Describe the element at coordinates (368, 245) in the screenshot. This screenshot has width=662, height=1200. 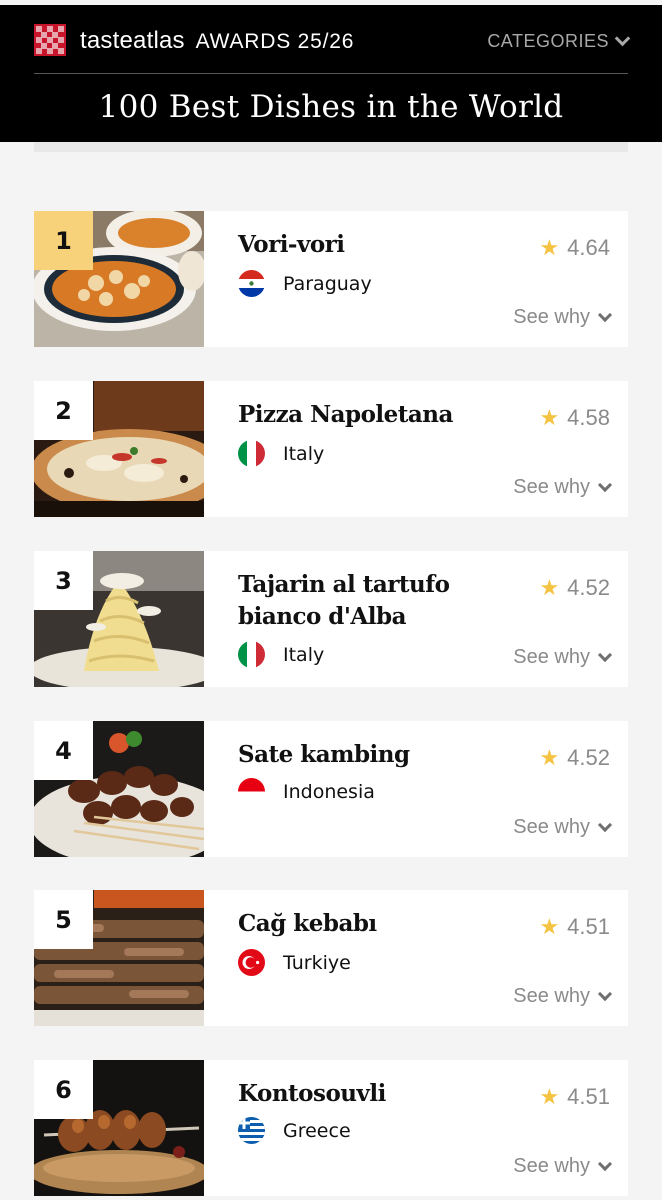
I see `dish-name: Vori-vori` at that location.